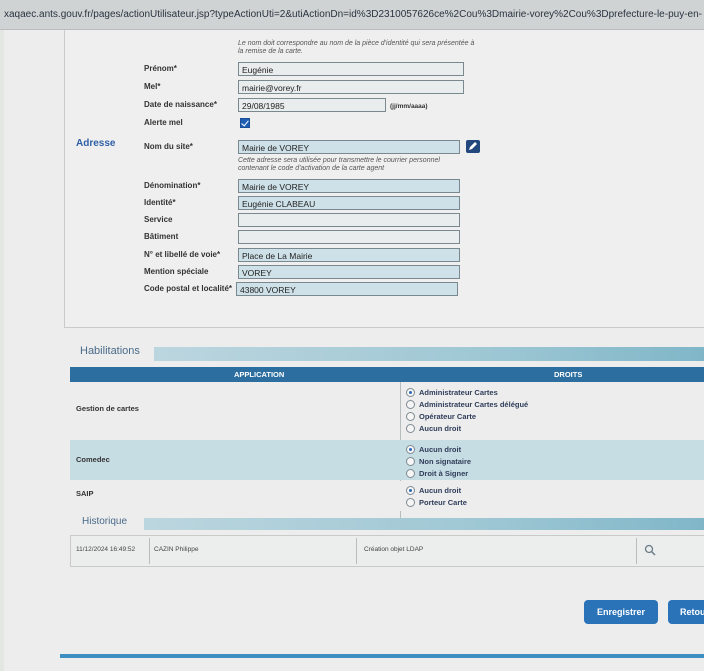 The width and height of the screenshot is (704, 671). What do you see at coordinates (85, 493) in the screenshot?
I see `app-saip: SAIP` at bounding box center [85, 493].